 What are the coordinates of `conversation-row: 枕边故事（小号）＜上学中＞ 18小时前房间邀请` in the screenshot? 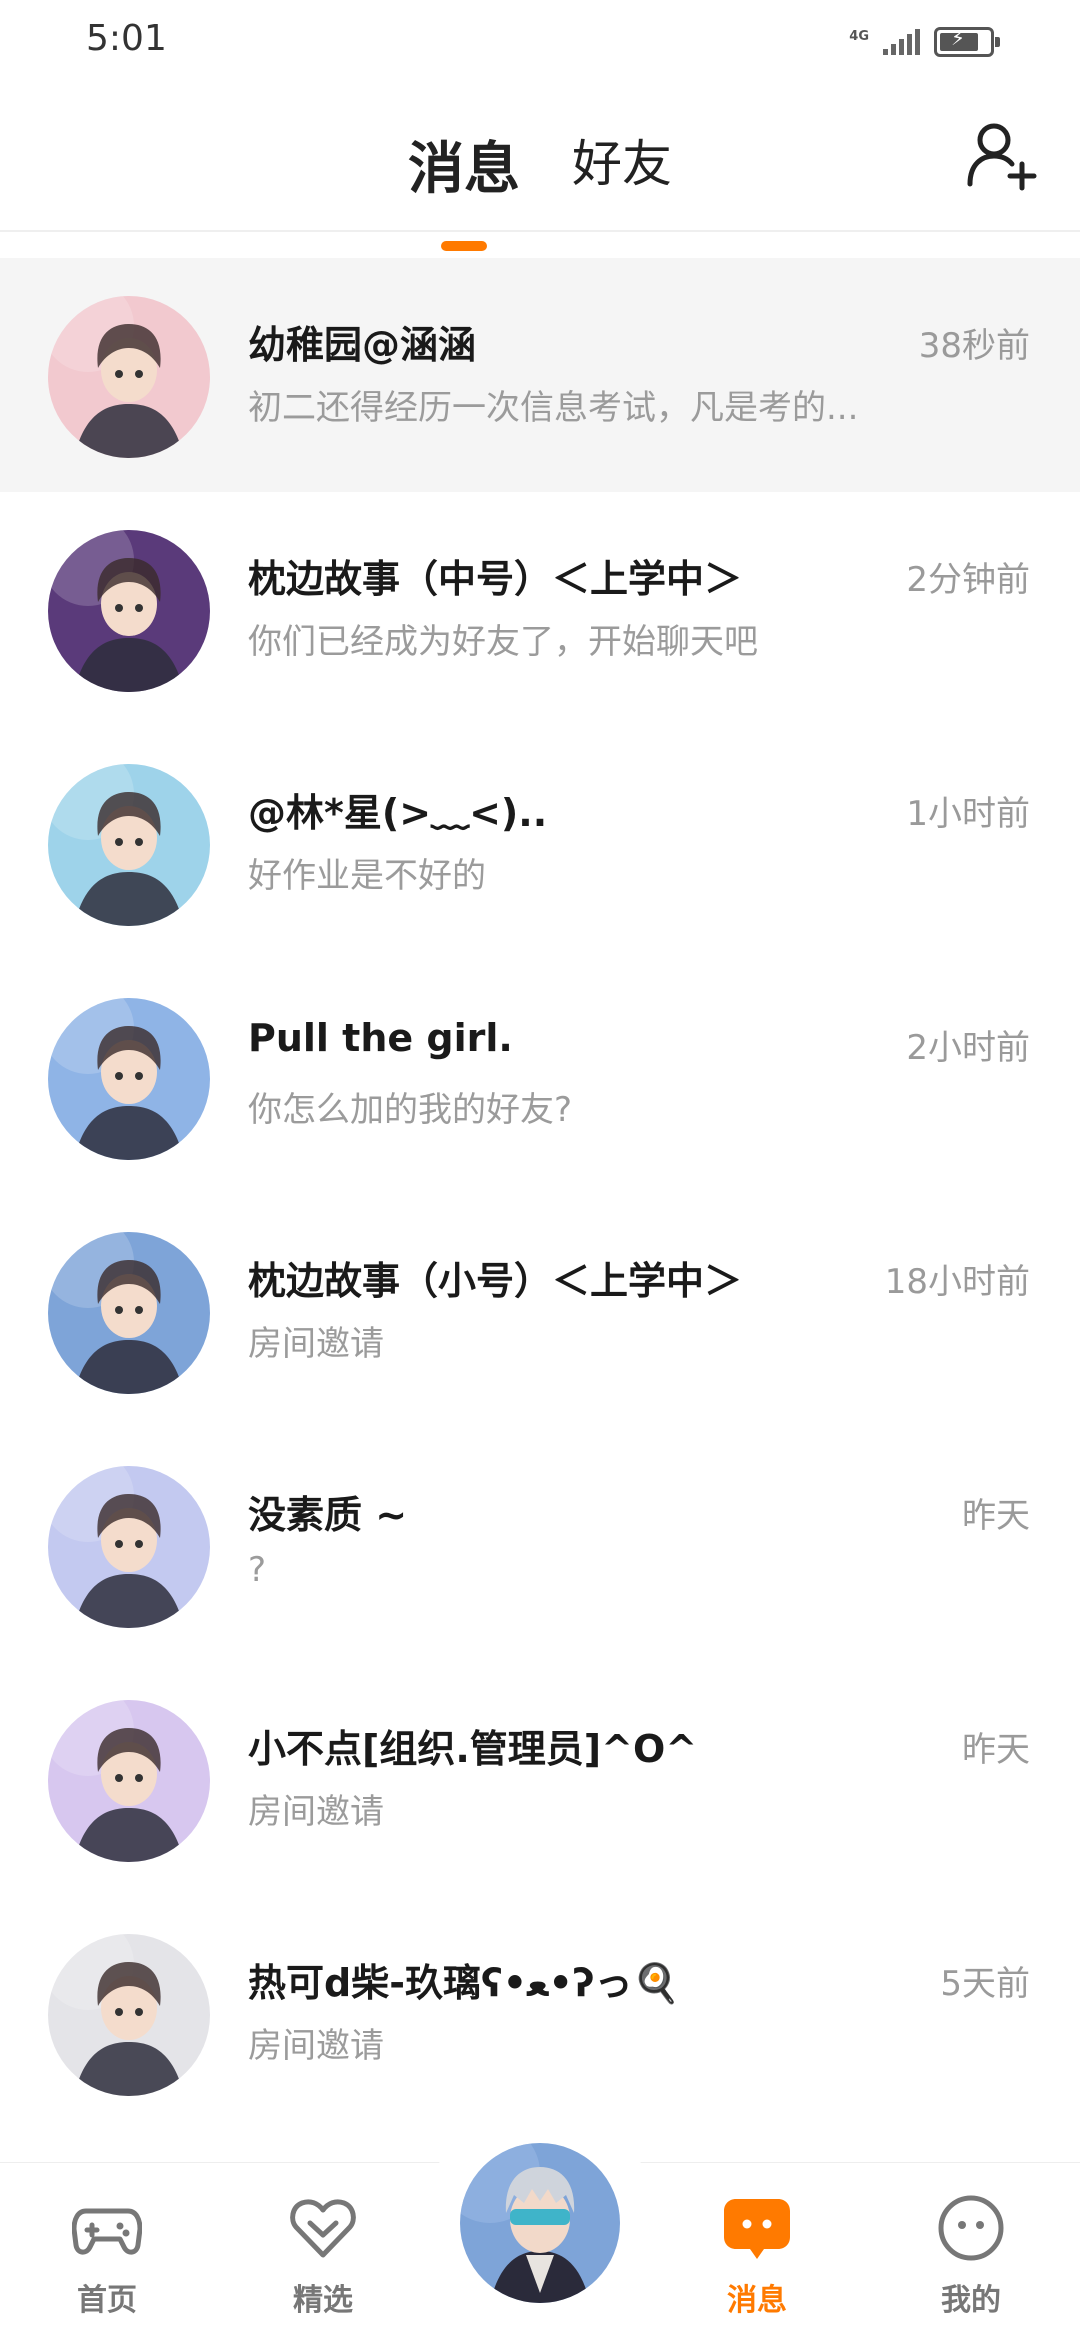 It's located at (540, 1311).